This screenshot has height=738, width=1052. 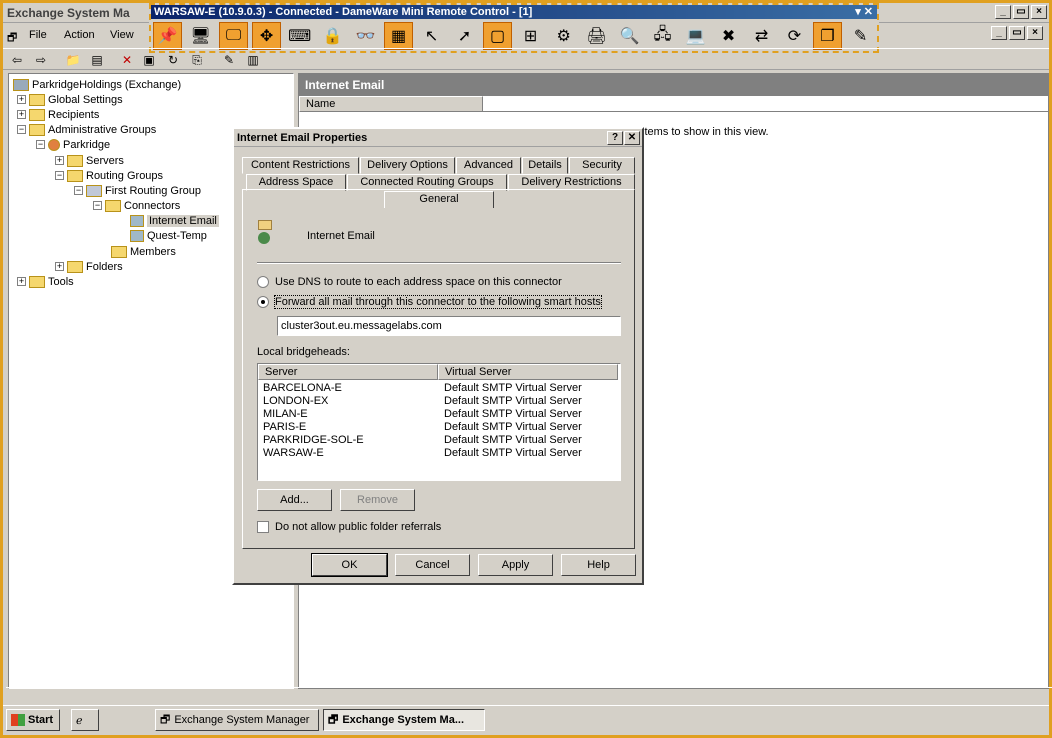 I want to click on menu-view: View, so click(x=122, y=35).